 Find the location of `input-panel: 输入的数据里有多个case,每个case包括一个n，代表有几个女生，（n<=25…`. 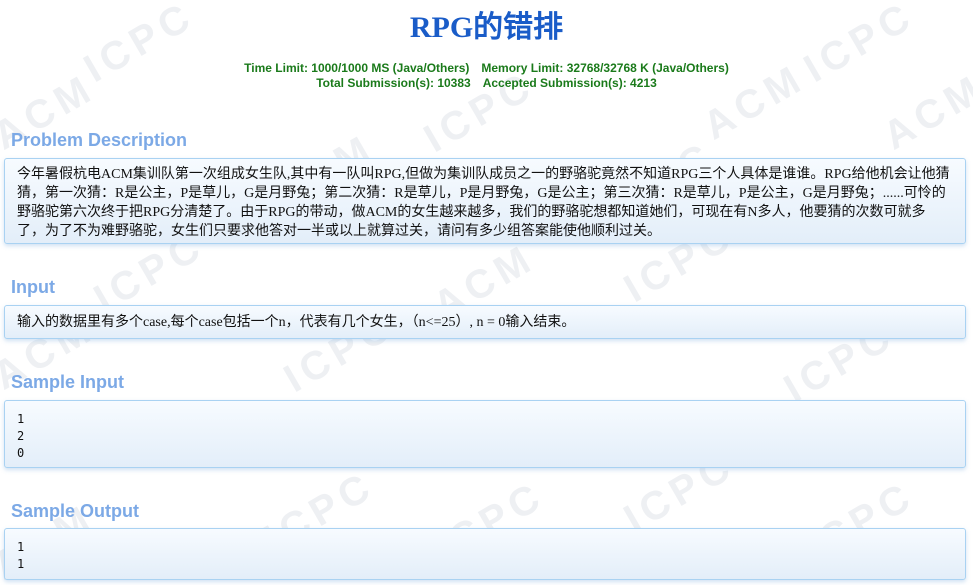

input-panel: 输入的数据里有多个case,每个case包括一个n，代表有几个女生，（n<=25… is located at coordinates (485, 322).